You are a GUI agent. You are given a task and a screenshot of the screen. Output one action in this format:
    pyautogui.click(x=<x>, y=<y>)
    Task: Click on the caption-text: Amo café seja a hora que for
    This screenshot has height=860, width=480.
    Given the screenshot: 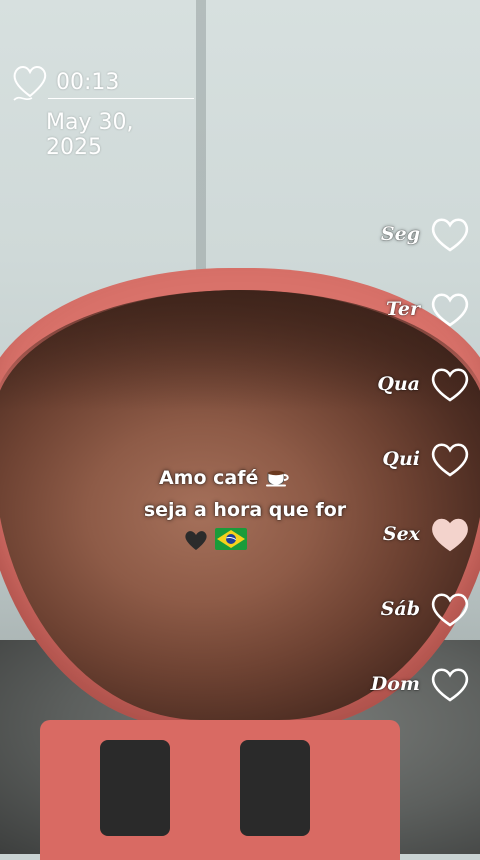 What is the action you would take?
    pyautogui.click(x=245, y=507)
    